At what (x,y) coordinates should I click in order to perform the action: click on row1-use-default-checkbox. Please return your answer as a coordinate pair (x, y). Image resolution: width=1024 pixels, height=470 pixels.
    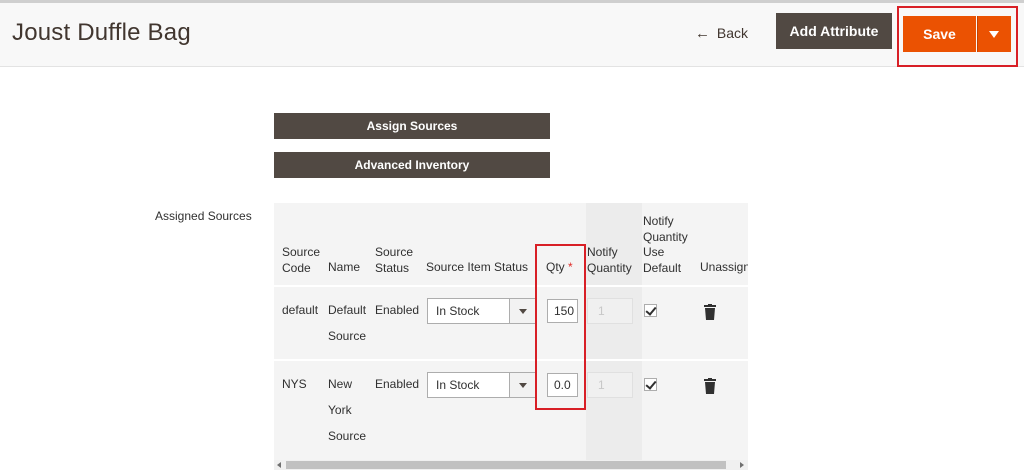
    Looking at the image, I should click on (650, 310).